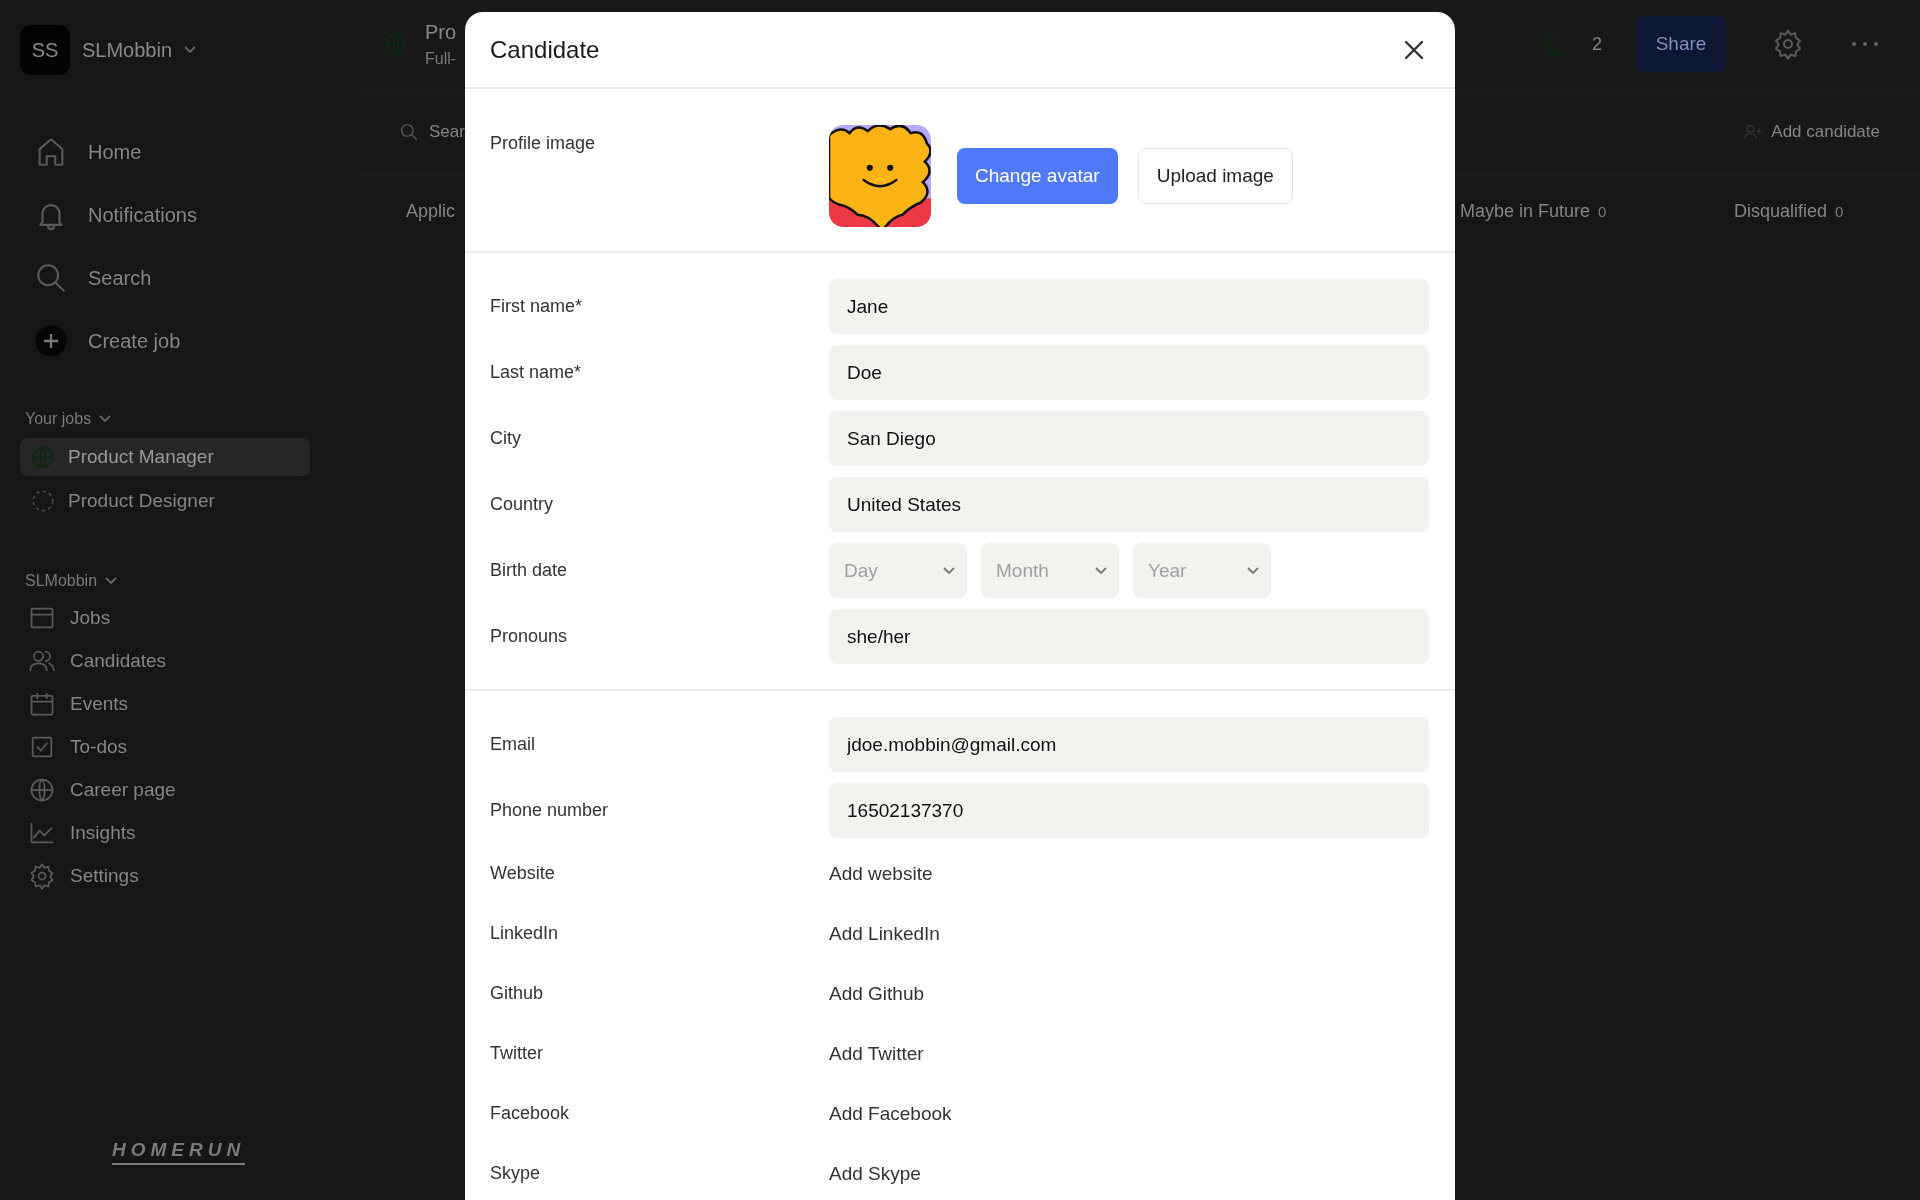  What do you see at coordinates (45, 50) in the screenshot?
I see `workspace-logo: SS` at bounding box center [45, 50].